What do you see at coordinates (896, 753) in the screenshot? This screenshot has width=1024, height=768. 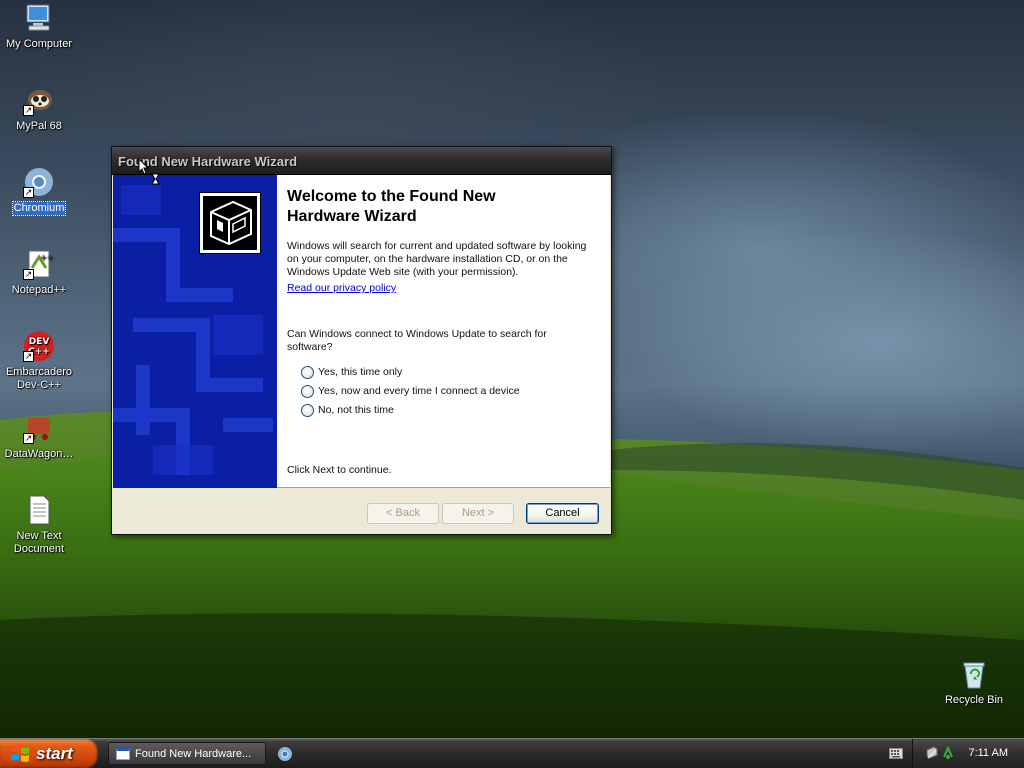 I see `keyboard-icon` at bounding box center [896, 753].